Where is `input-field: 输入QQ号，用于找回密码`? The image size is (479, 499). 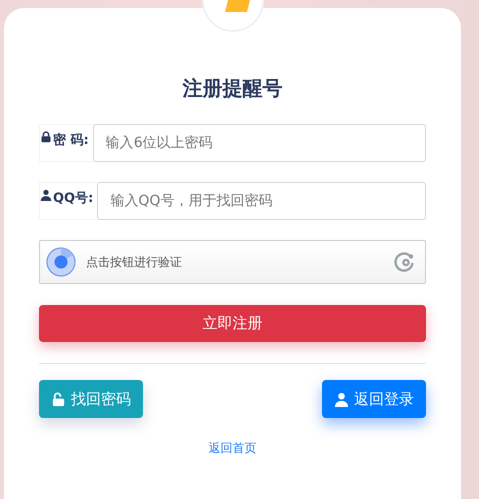
input-field: 输入QQ号，用于找回密码 is located at coordinates (261, 201).